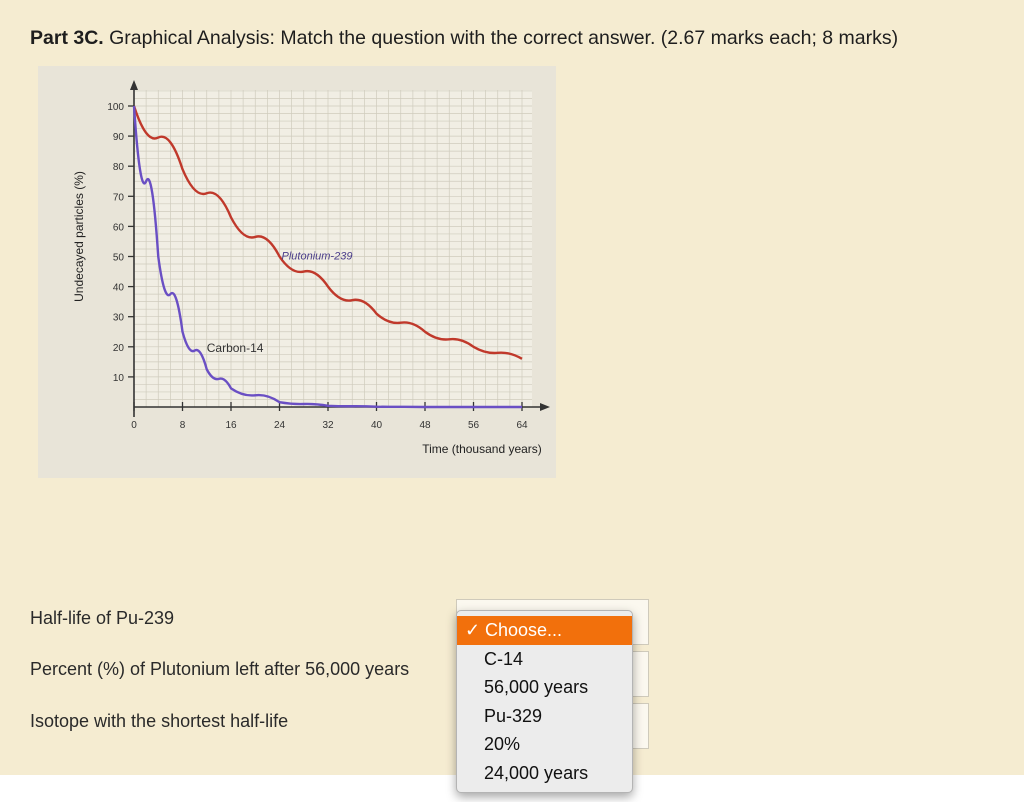 This screenshot has width=1024, height=802. Describe the element at coordinates (544, 773) in the screenshot. I see `dropdown-option-24000-years: 24,000 years` at that location.